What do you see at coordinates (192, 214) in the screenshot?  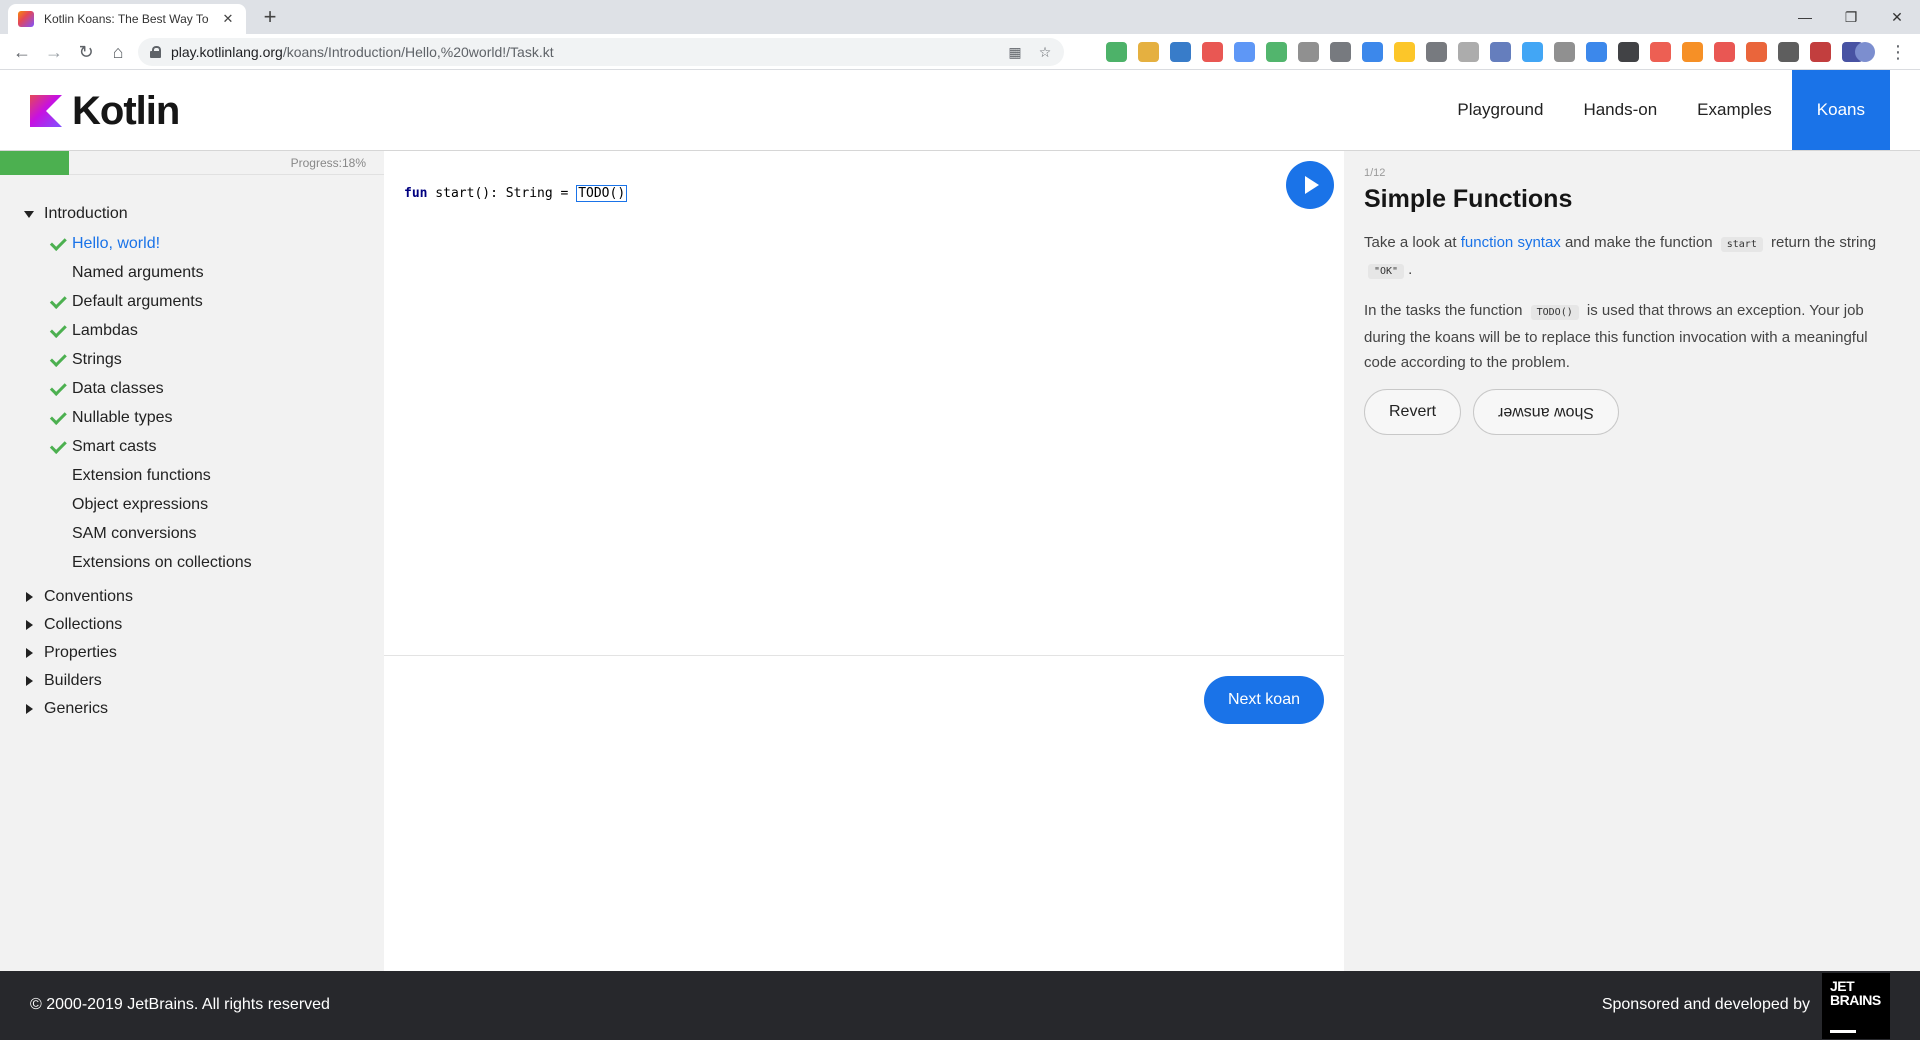 I see `section-introduction: Introduction` at bounding box center [192, 214].